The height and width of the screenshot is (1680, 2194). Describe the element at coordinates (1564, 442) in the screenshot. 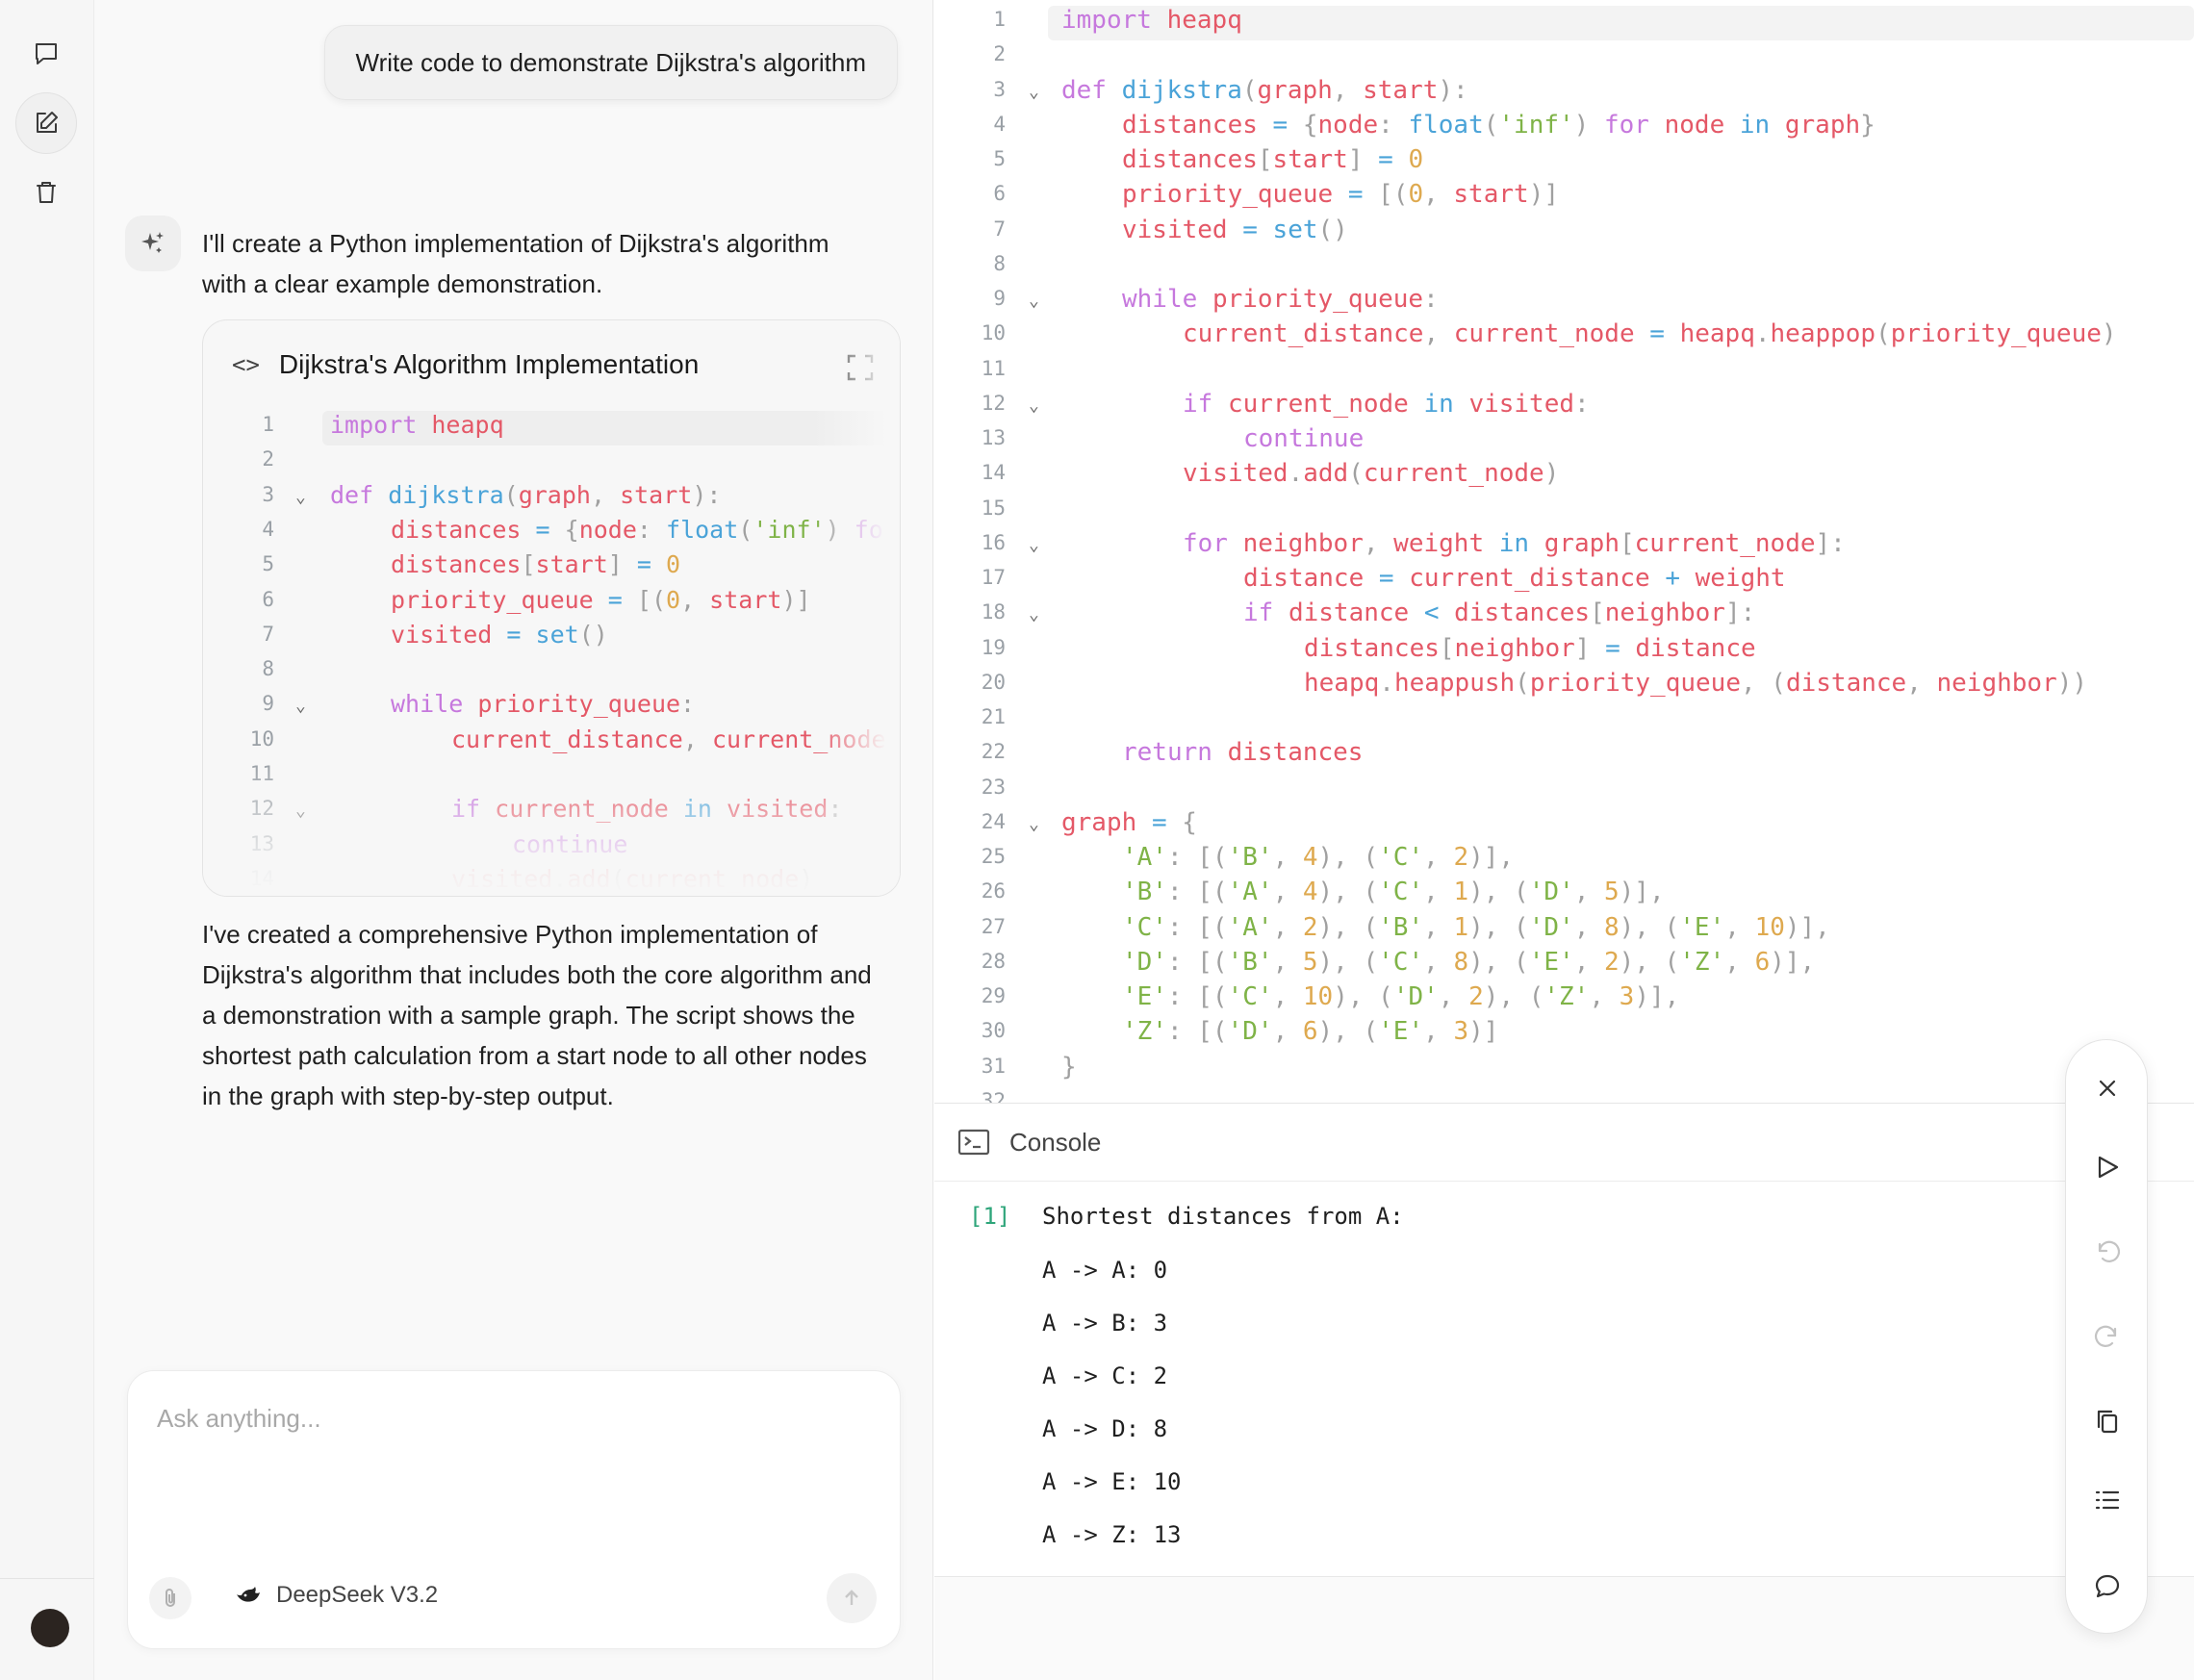

I see `code-line: 13 continue` at that location.